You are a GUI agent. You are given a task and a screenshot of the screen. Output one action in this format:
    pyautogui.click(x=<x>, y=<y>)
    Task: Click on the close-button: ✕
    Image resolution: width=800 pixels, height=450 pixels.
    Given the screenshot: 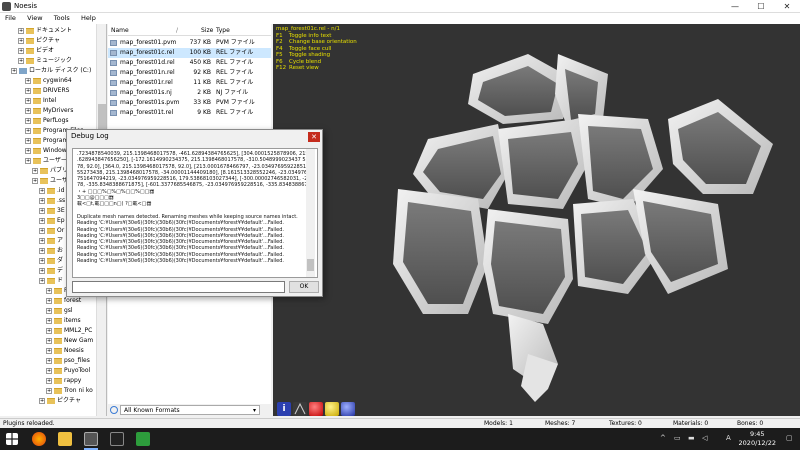 What is the action you would take?
    pyautogui.click(x=787, y=6)
    